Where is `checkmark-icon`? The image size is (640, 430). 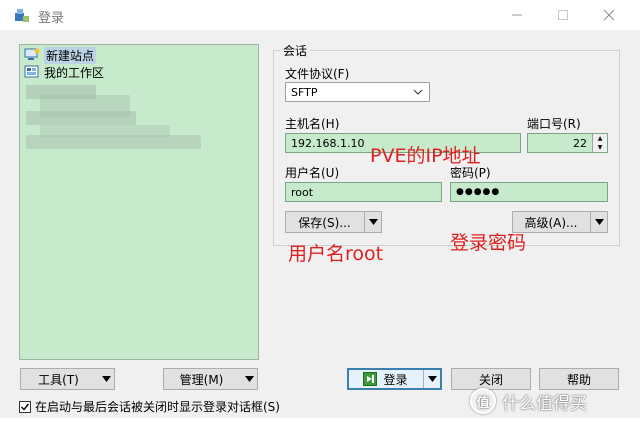
checkmark-icon is located at coordinates (25, 407).